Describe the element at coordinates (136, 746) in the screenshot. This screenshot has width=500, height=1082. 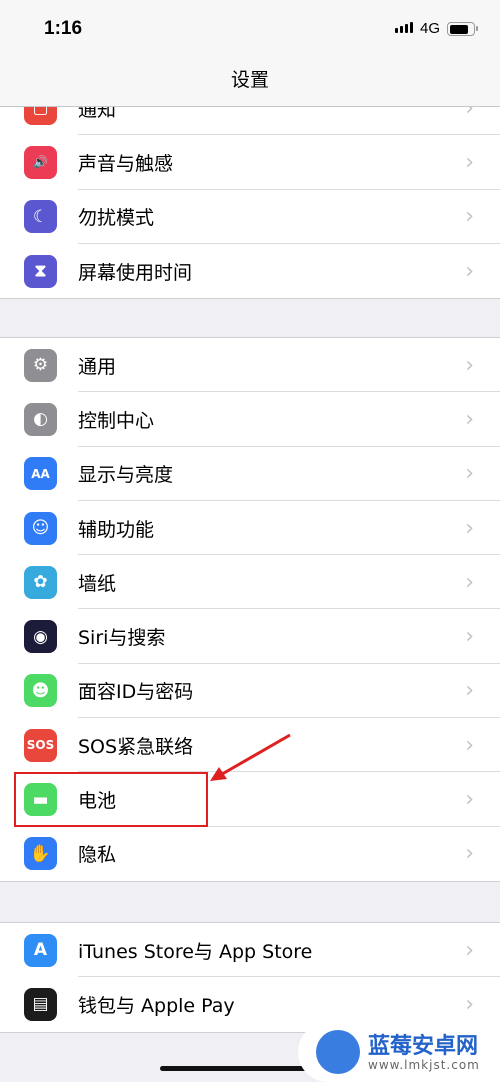
I see `settings-row-label: SOS紧急联络` at that location.